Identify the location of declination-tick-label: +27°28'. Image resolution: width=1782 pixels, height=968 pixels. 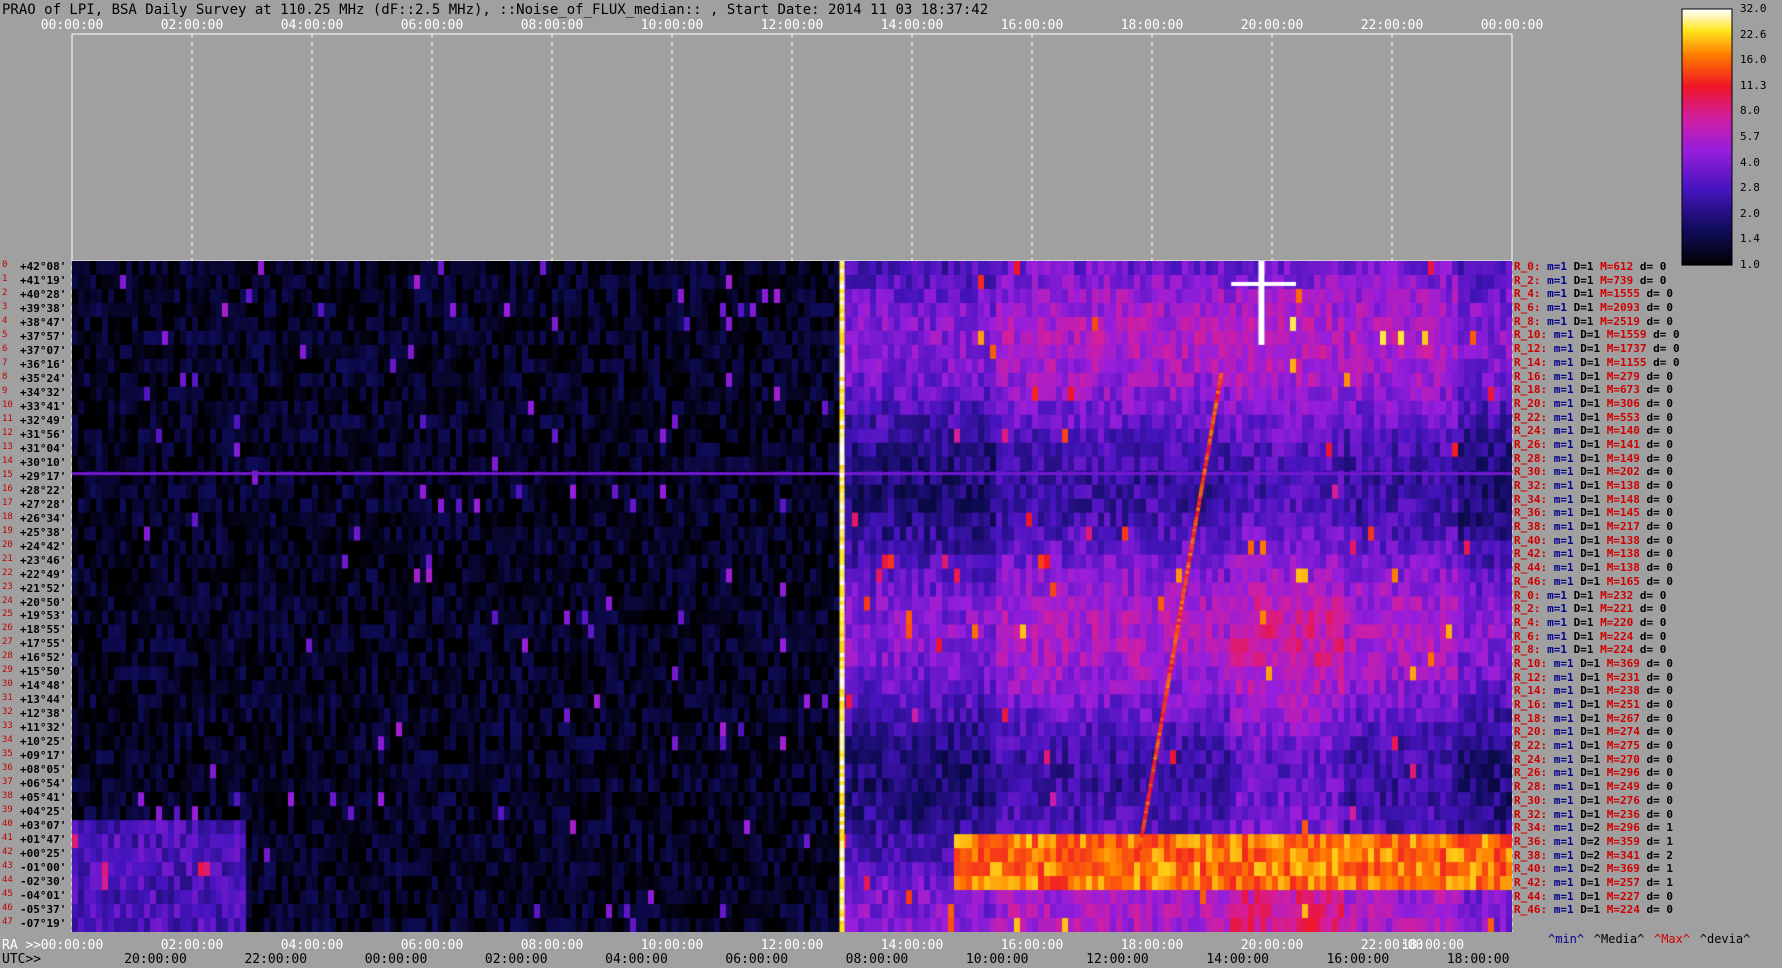
(43, 504).